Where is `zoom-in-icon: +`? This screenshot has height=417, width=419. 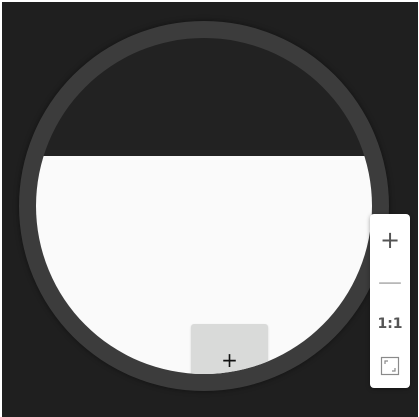
zoom-in-icon: + is located at coordinates (390, 240).